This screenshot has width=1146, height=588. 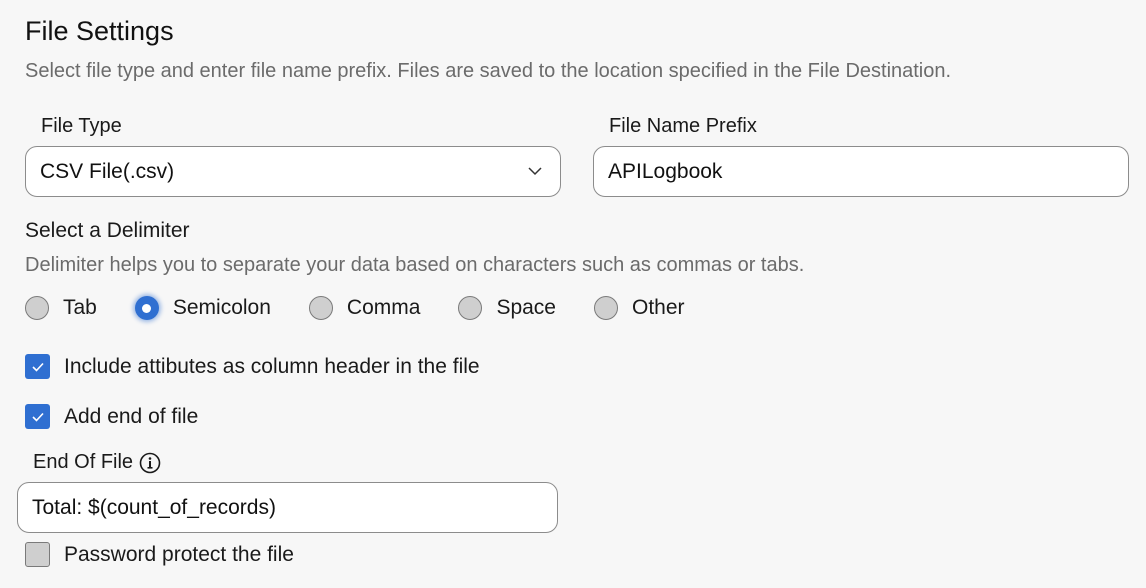 I want to click on info-icon, so click(x=150, y=463).